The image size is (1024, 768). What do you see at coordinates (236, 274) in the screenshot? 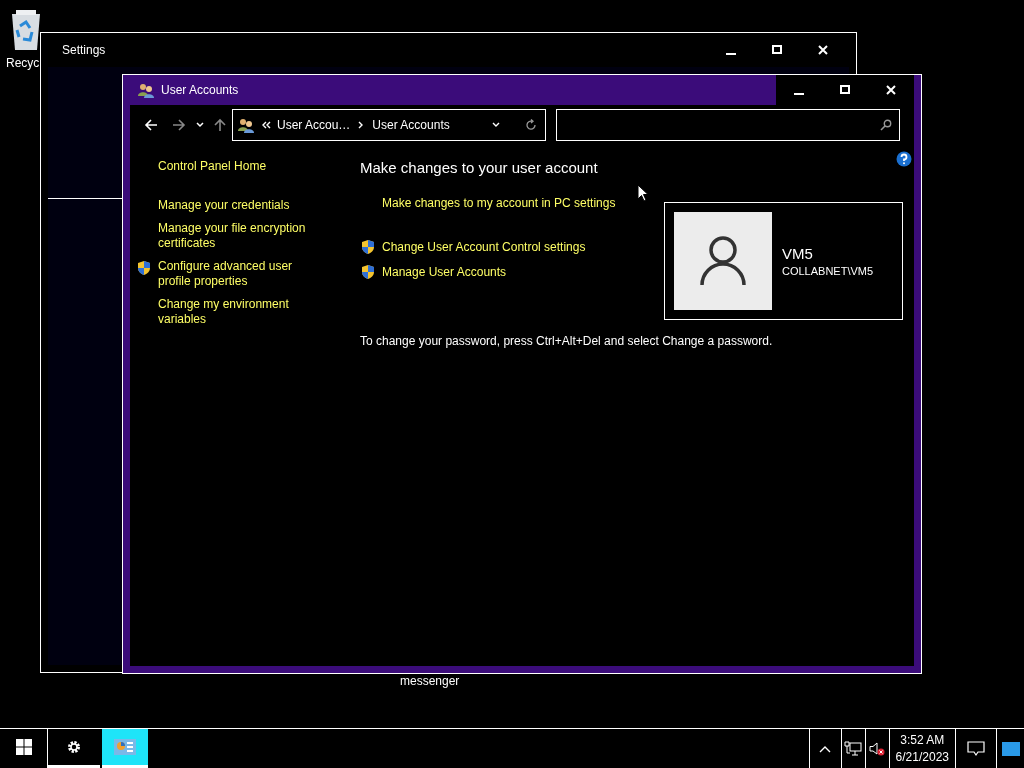
I see `sidebar-link: Configure advanced user profile properties` at bounding box center [236, 274].